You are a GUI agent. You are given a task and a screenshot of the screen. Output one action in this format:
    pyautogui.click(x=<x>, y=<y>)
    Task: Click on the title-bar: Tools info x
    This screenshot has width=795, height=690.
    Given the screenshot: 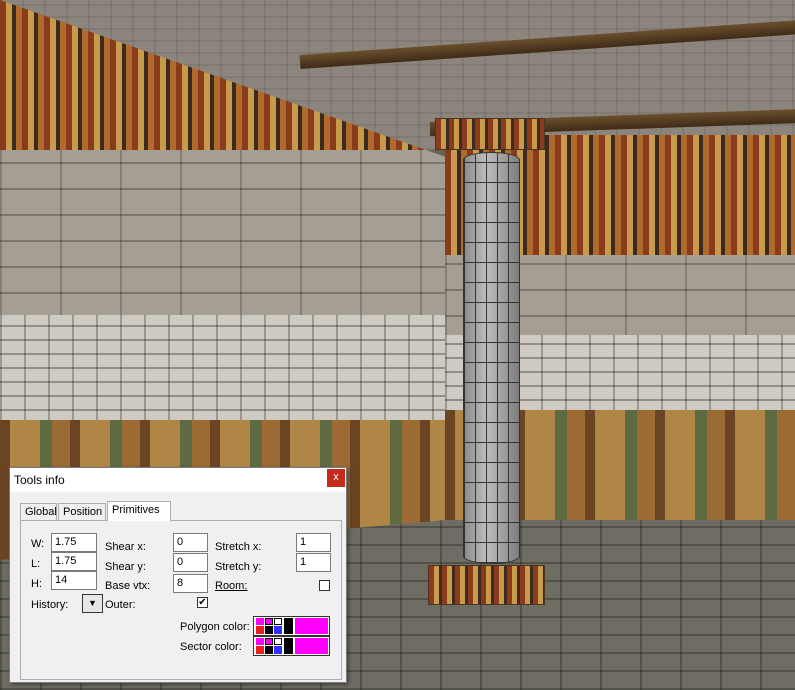 What is the action you would take?
    pyautogui.click(x=178, y=480)
    